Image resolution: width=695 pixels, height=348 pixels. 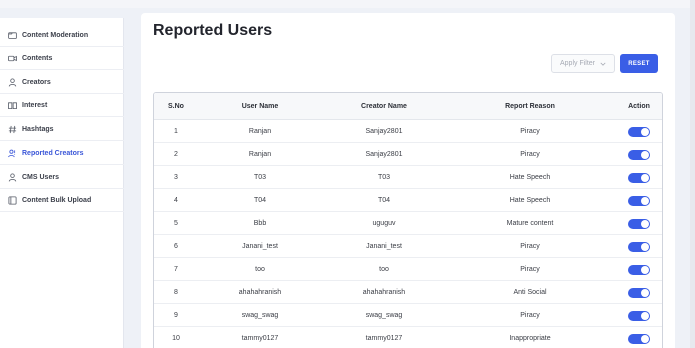 What do you see at coordinates (408, 131) in the screenshot?
I see `table-row: 1 Ranjan Sanjay2801 Piracy` at bounding box center [408, 131].